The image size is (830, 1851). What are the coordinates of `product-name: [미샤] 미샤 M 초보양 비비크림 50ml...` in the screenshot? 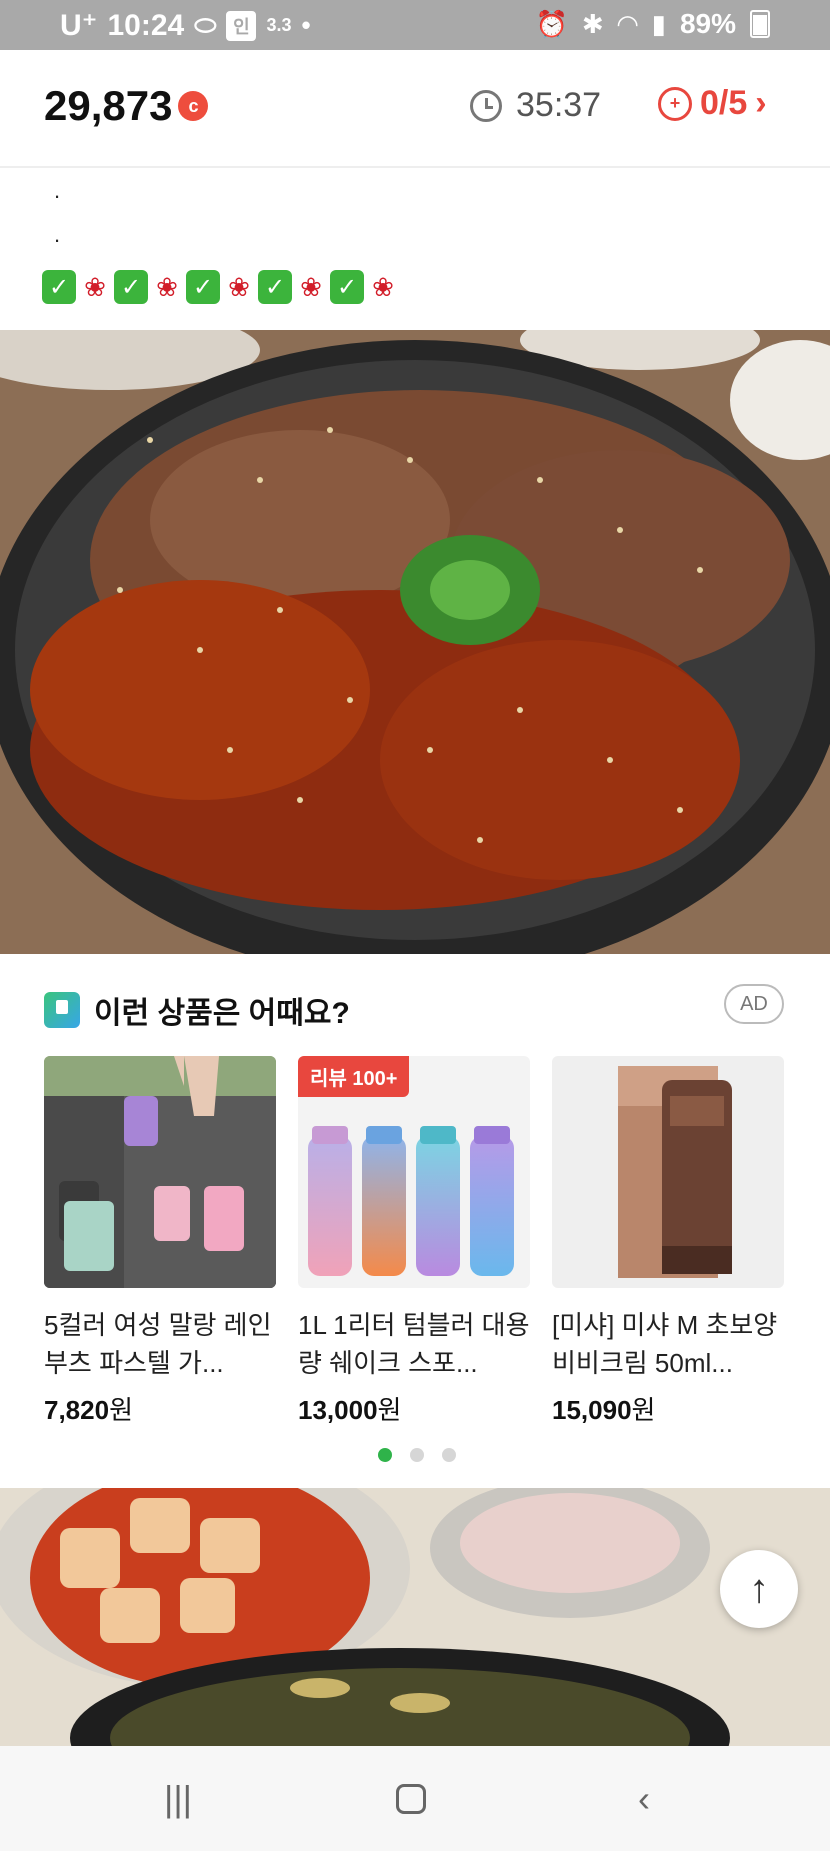 It's located at (665, 1344).